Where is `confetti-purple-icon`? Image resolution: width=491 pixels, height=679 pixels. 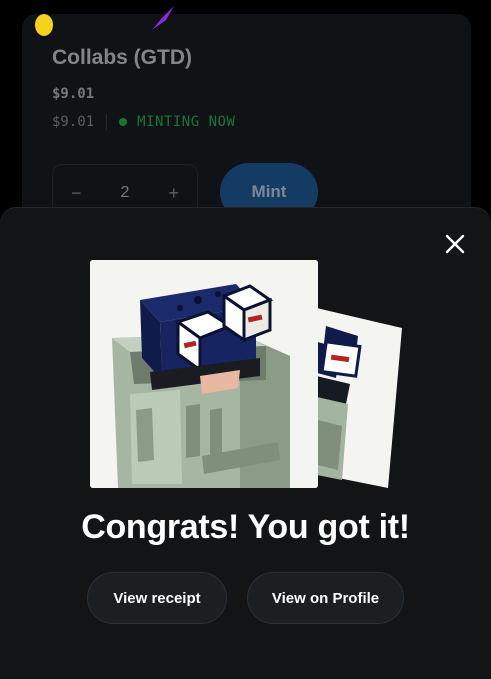
confetti-purple-icon is located at coordinates (163, 18).